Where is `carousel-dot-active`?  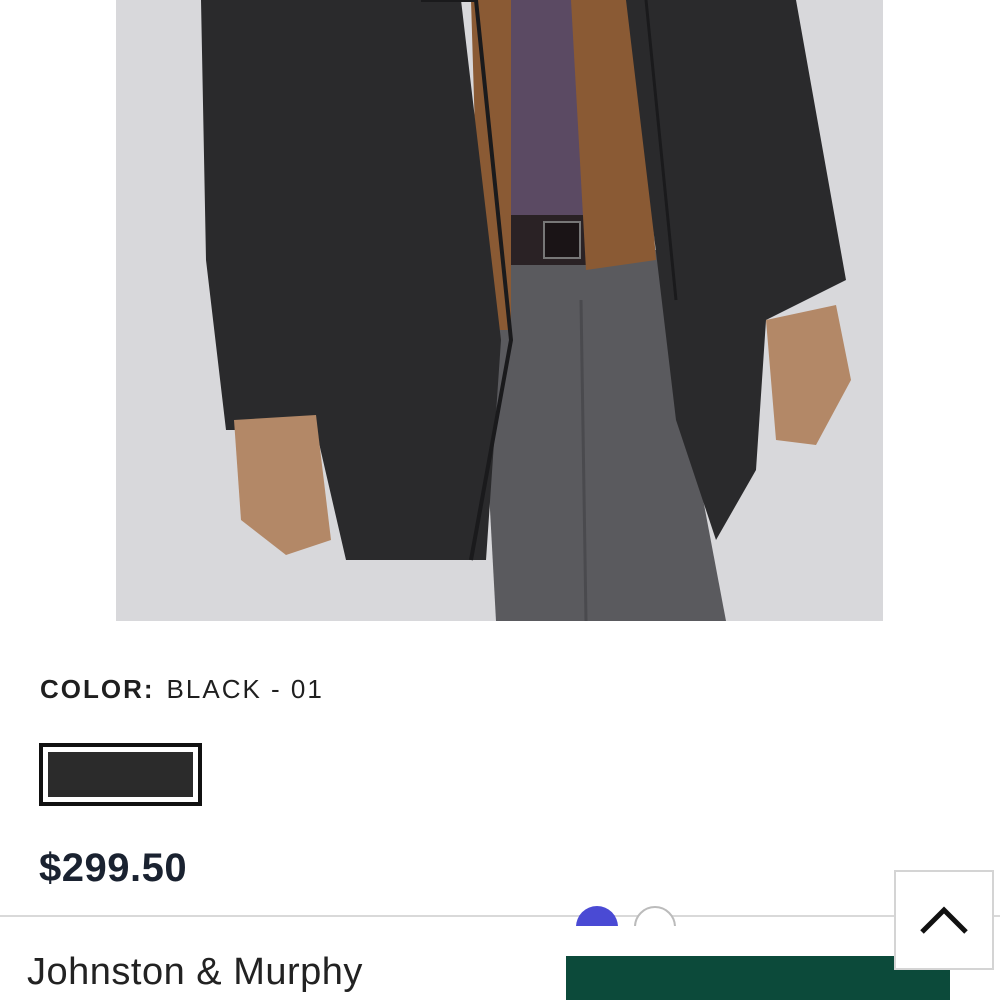
carousel-dot-active is located at coordinates (597, 916).